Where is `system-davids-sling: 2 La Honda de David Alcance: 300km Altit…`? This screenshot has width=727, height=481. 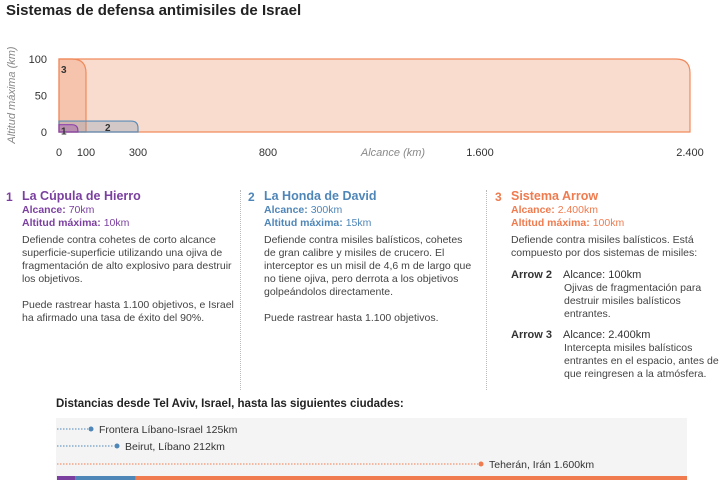
system-davids-sling: 2 La Honda de David Alcance: 300km Altit… is located at coordinates (362, 264).